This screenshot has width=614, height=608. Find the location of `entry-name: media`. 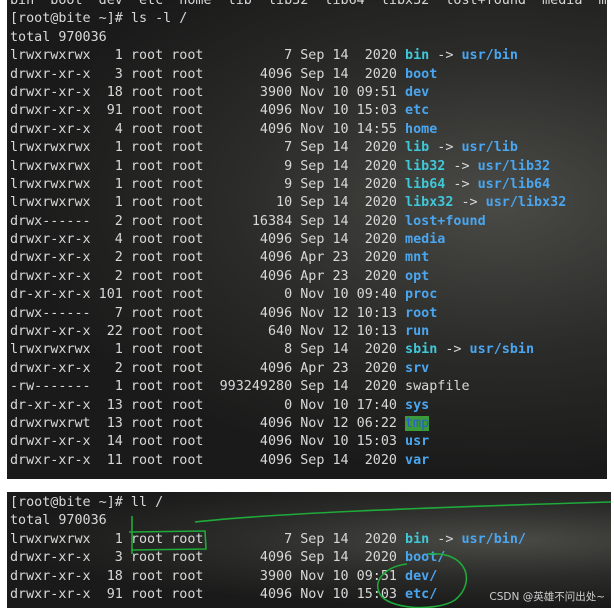

entry-name: media is located at coordinates (425, 240).